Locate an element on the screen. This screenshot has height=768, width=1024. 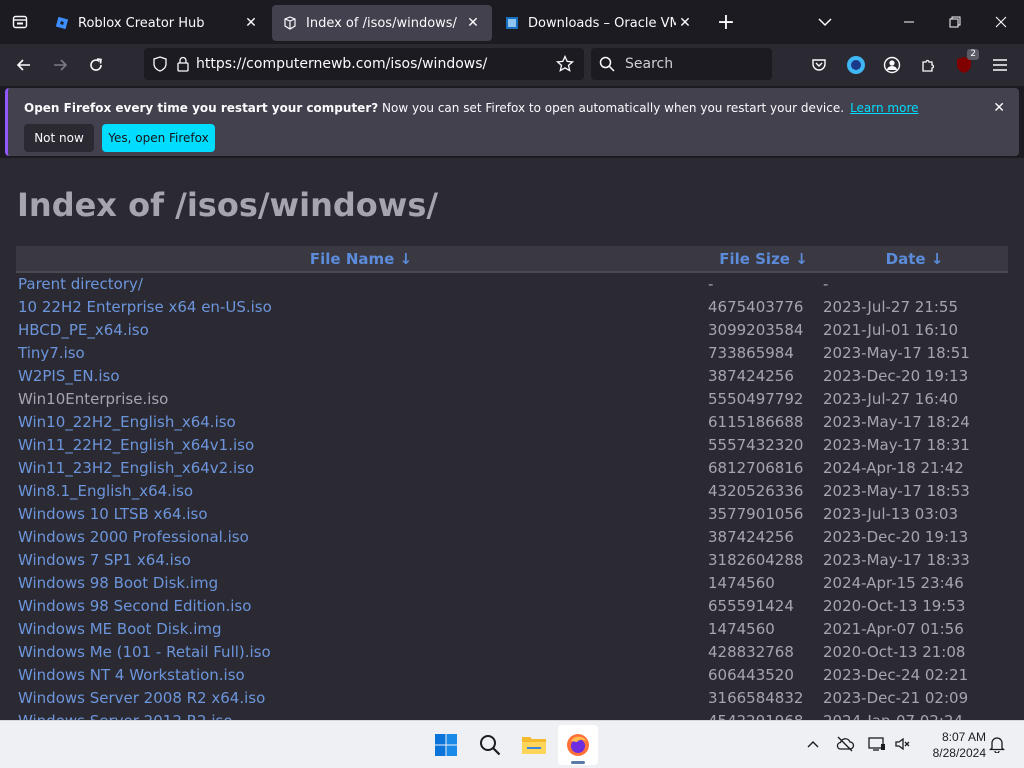
file-name-link: Windows 7 SP1 x64.iso is located at coordinates (361, 559).